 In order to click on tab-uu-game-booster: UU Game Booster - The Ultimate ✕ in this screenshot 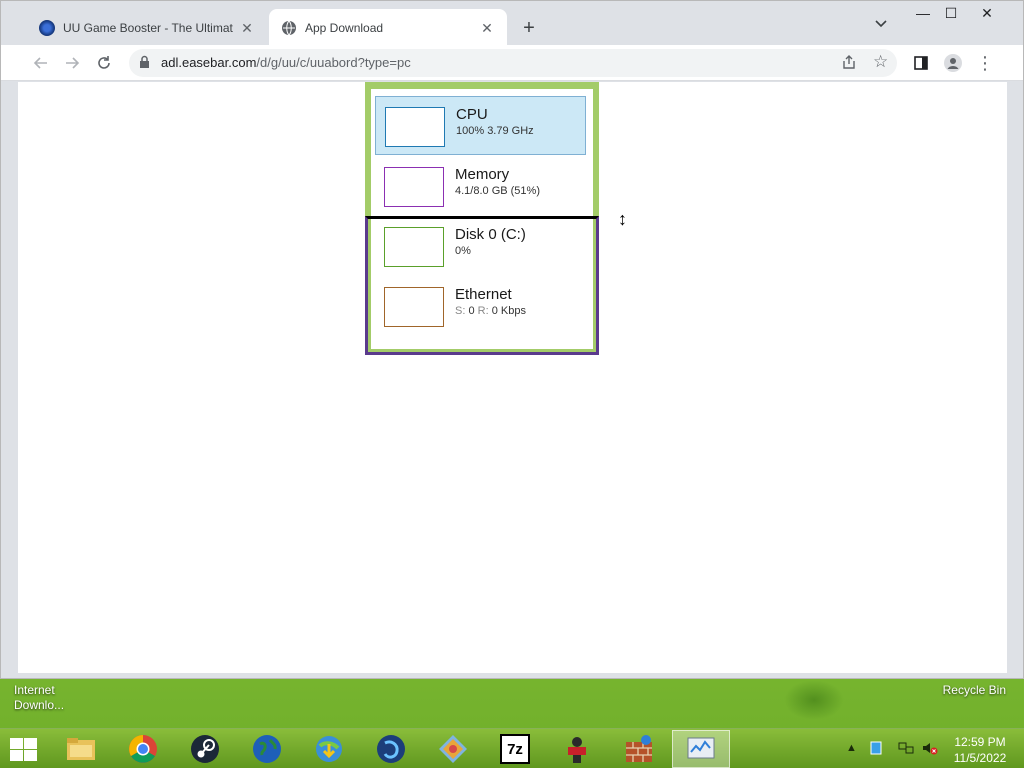, I will do `click(147, 28)`.